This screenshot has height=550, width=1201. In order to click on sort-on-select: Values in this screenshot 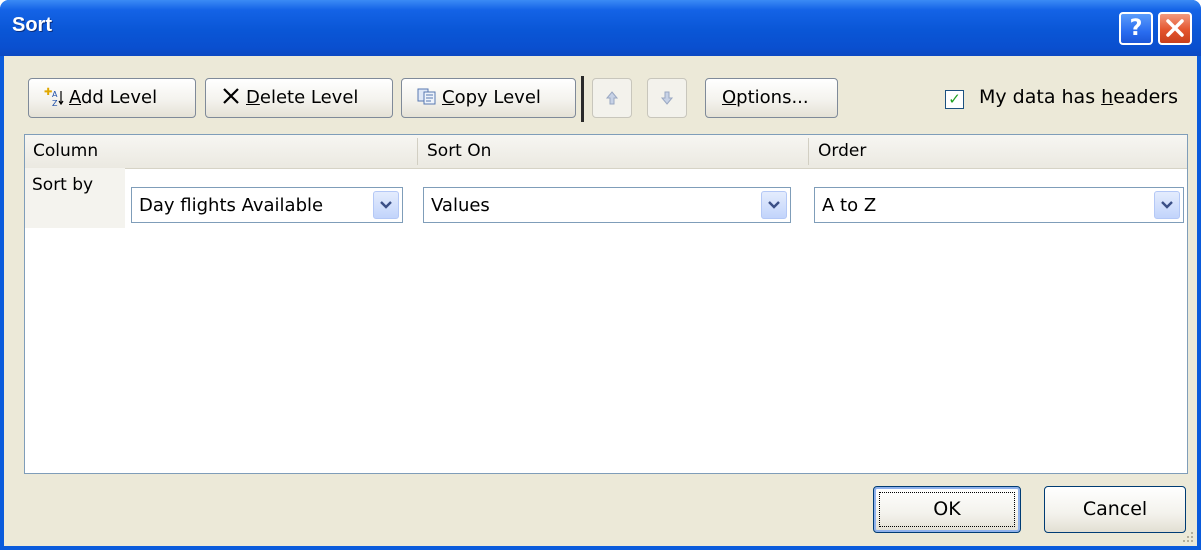, I will do `click(607, 205)`.